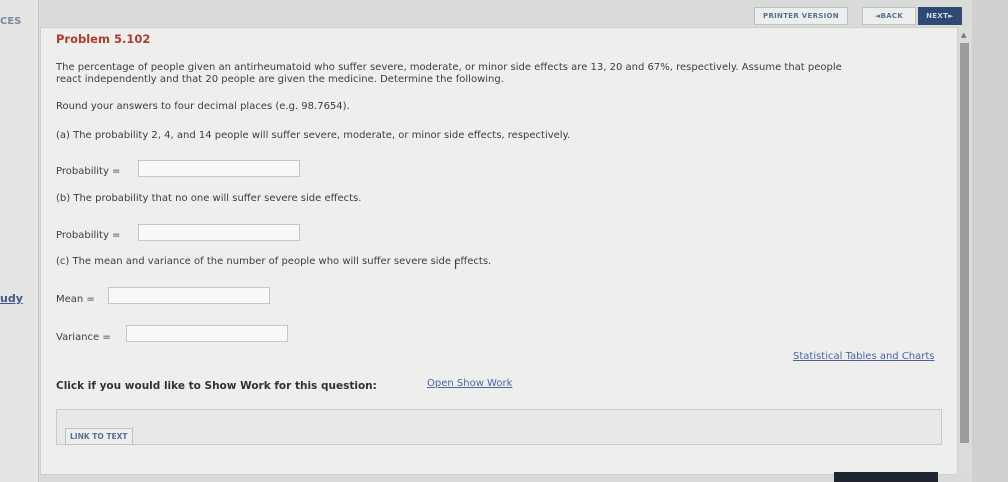 This screenshot has height=482, width=1008. What do you see at coordinates (99, 436) in the screenshot?
I see `link-to-text-button: LINK TO TEXT` at bounding box center [99, 436].